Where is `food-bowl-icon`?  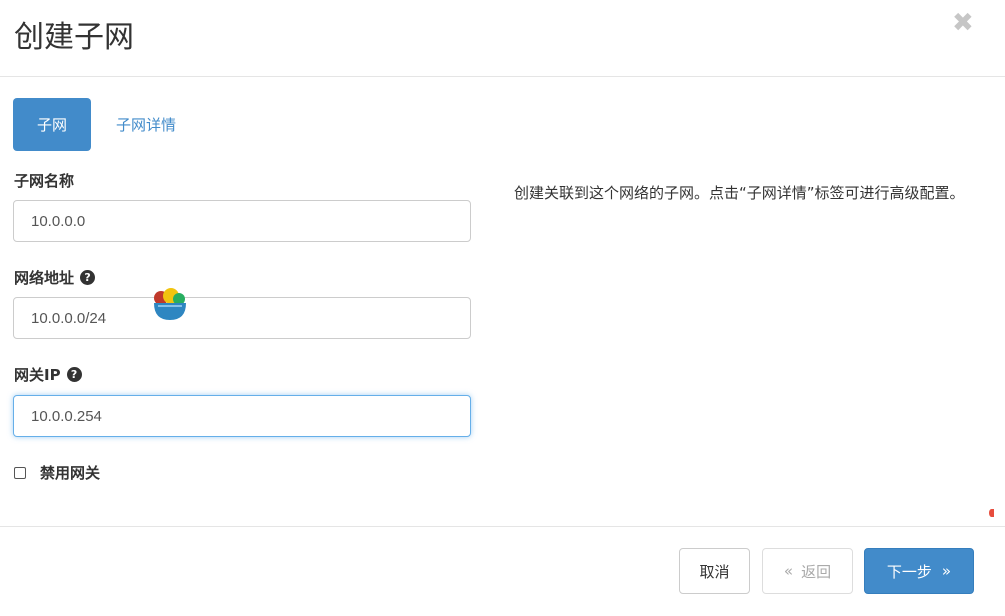
food-bowl-icon is located at coordinates (170, 304).